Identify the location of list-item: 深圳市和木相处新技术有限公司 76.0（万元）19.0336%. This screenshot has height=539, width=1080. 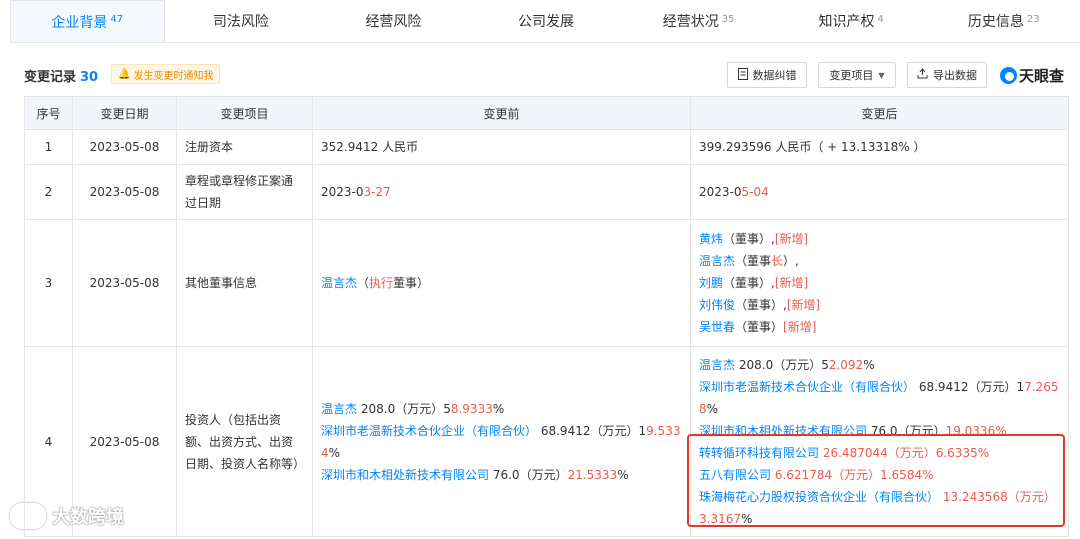
(853, 430).